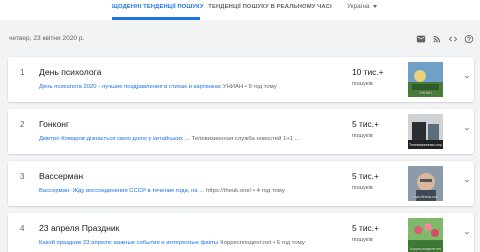 The image size is (480, 252). What do you see at coordinates (79, 228) in the screenshot?
I see `trend-title: 23 апреля Праздник` at bounding box center [79, 228].